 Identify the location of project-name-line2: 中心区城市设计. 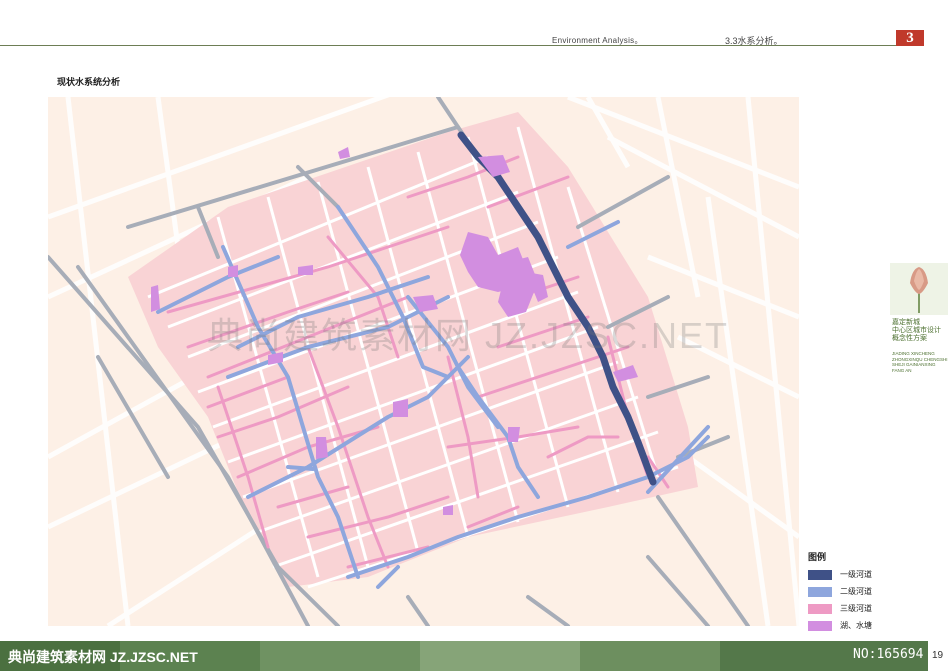
(916, 330).